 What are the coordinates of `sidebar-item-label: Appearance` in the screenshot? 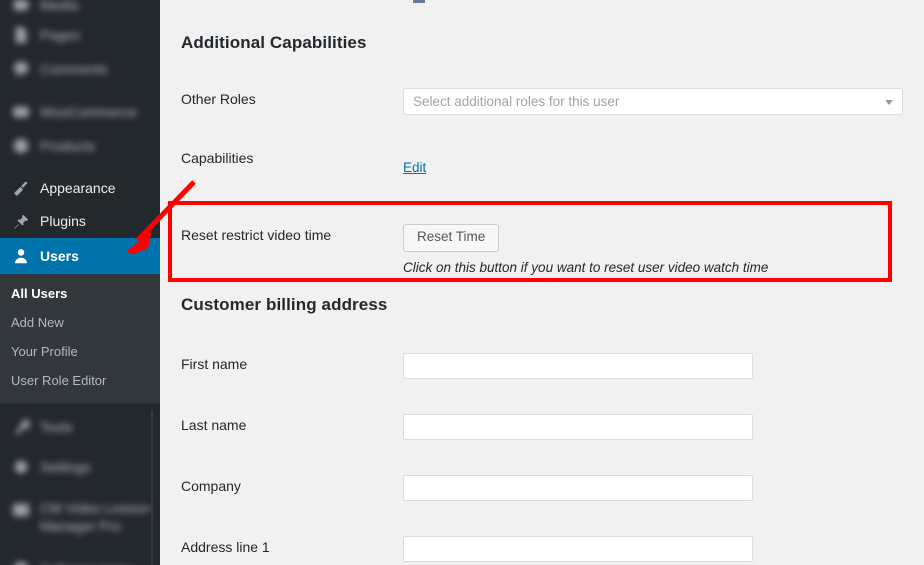 It's located at (78, 188).